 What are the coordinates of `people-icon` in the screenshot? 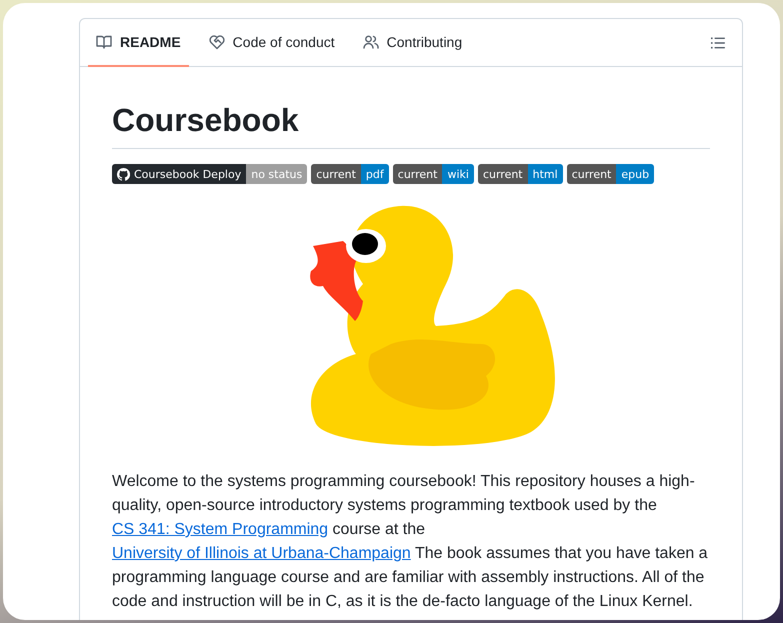 It's located at (370, 42).